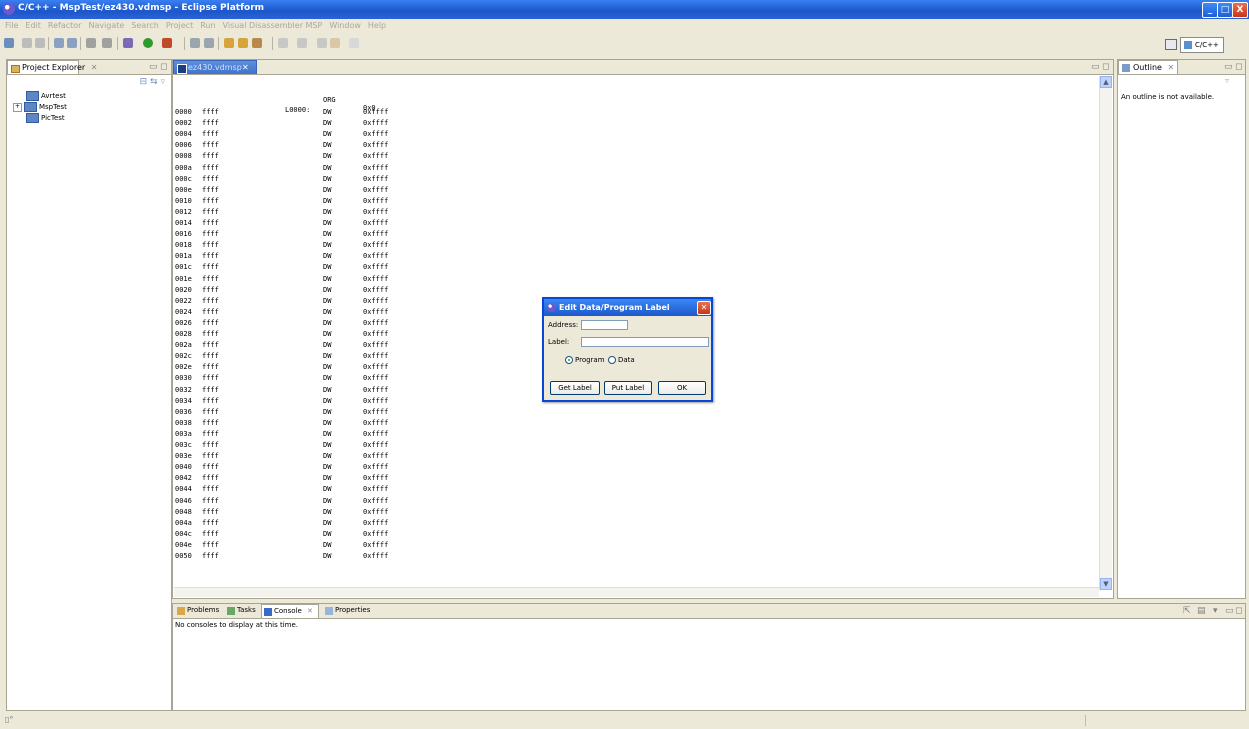 The width and height of the screenshot is (1249, 729). Describe the element at coordinates (345, 25) in the screenshot. I see `menu-window: Window` at that location.